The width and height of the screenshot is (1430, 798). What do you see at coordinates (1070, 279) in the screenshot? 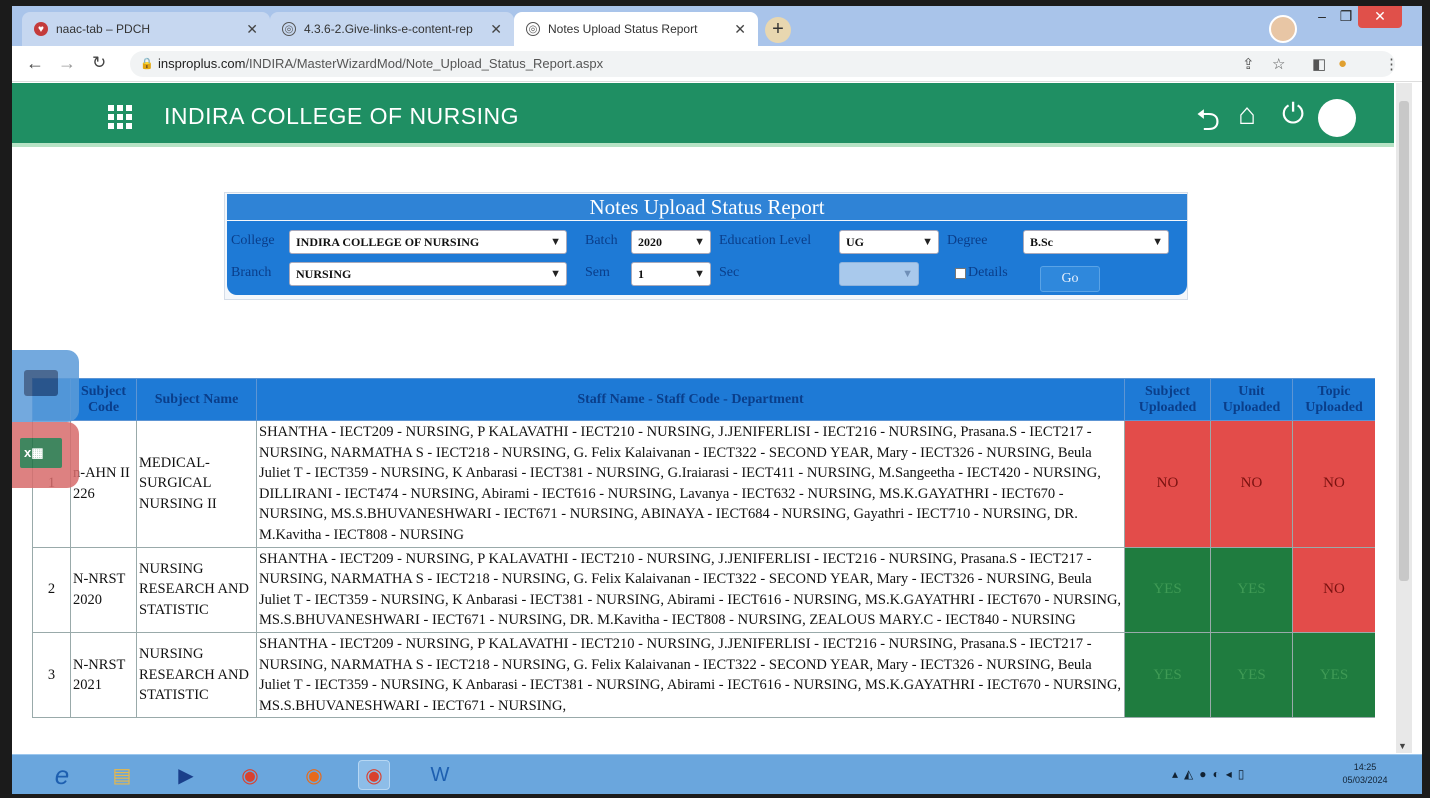
I see `go-button: Go` at bounding box center [1070, 279].